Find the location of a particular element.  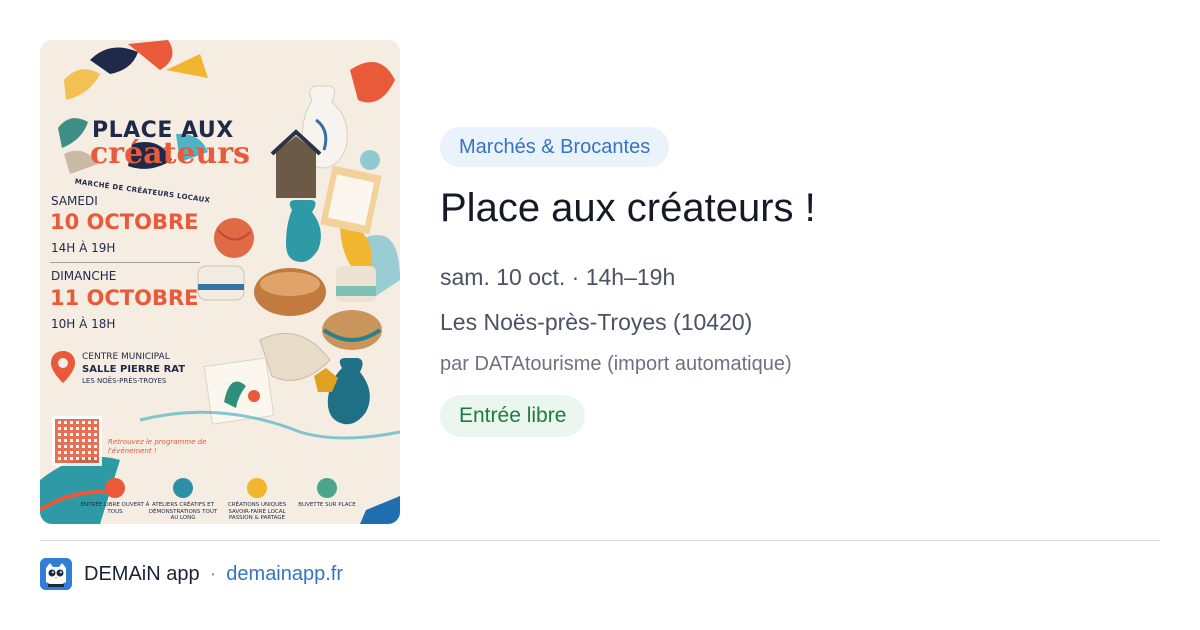

poster-feature: ENTRÉE LIBRE OUVERT À TOUS is located at coordinates (115, 496).